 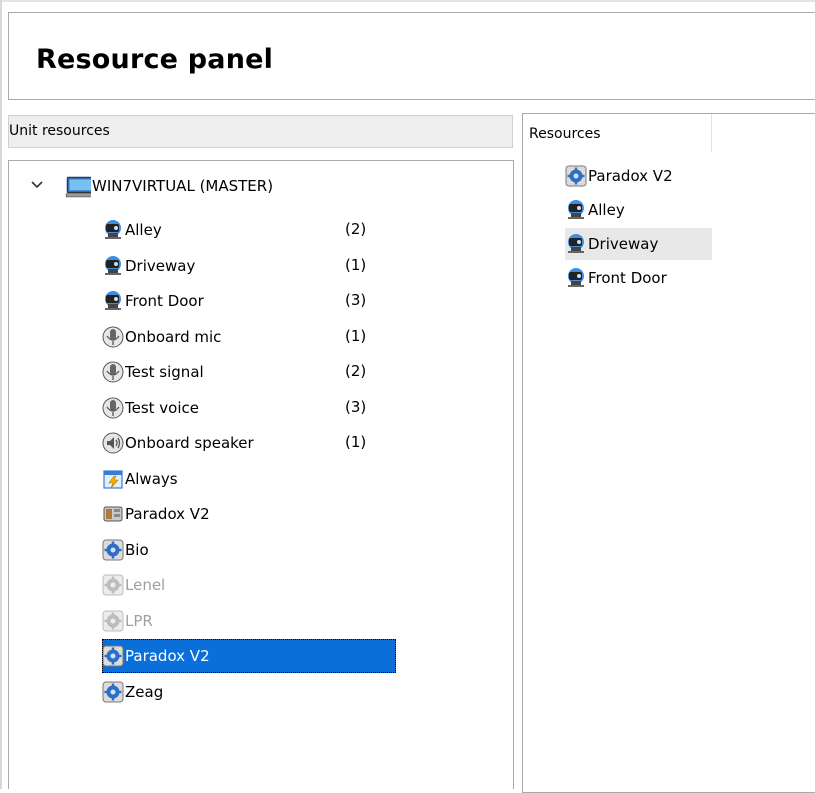 What do you see at coordinates (630, 176) in the screenshot?
I see `resource-item-label: Paradox V2` at bounding box center [630, 176].